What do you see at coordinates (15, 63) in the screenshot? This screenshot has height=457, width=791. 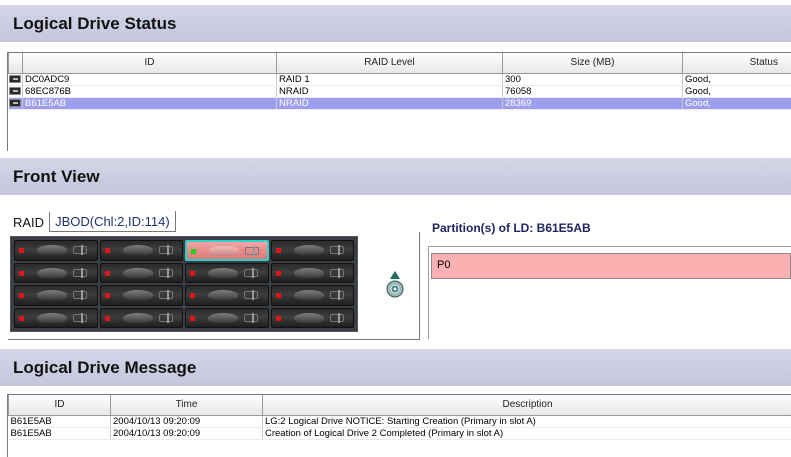 I see `column-header-icon` at bounding box center [15, 63].